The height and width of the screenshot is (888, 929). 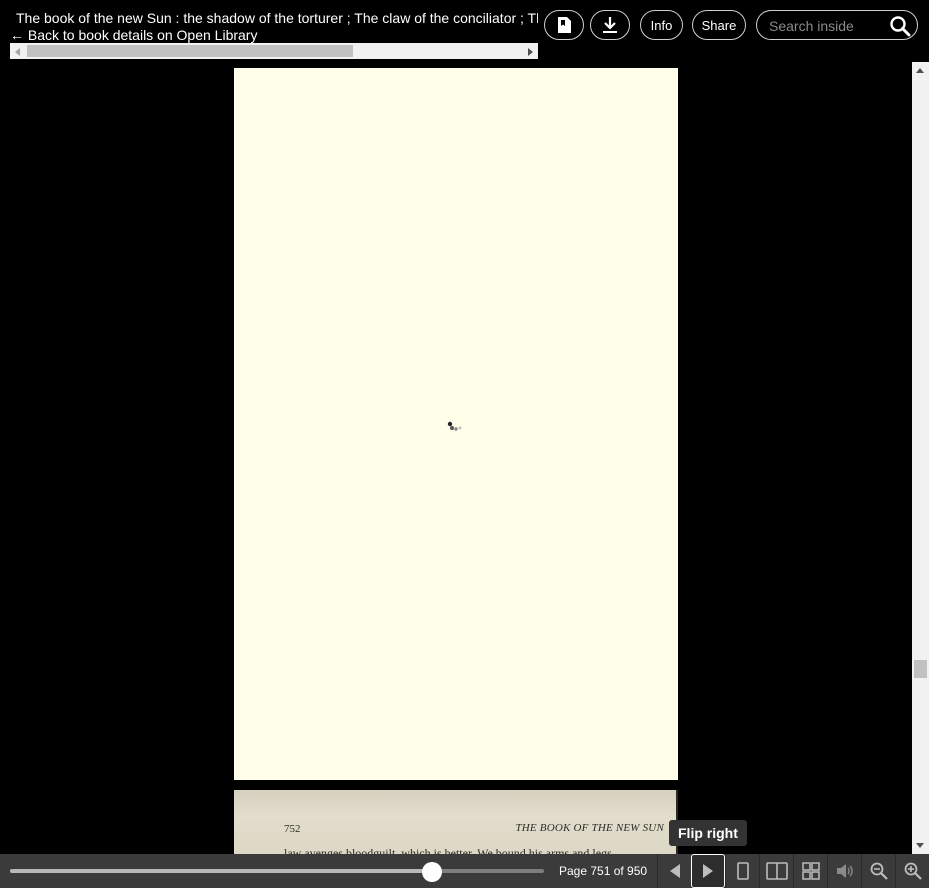 What do you see at coordinates (133, 35) in the screenshot?
I see `back-to-book-details-link: ← Back to book details on Open Library` at bounding box center [133, 35].